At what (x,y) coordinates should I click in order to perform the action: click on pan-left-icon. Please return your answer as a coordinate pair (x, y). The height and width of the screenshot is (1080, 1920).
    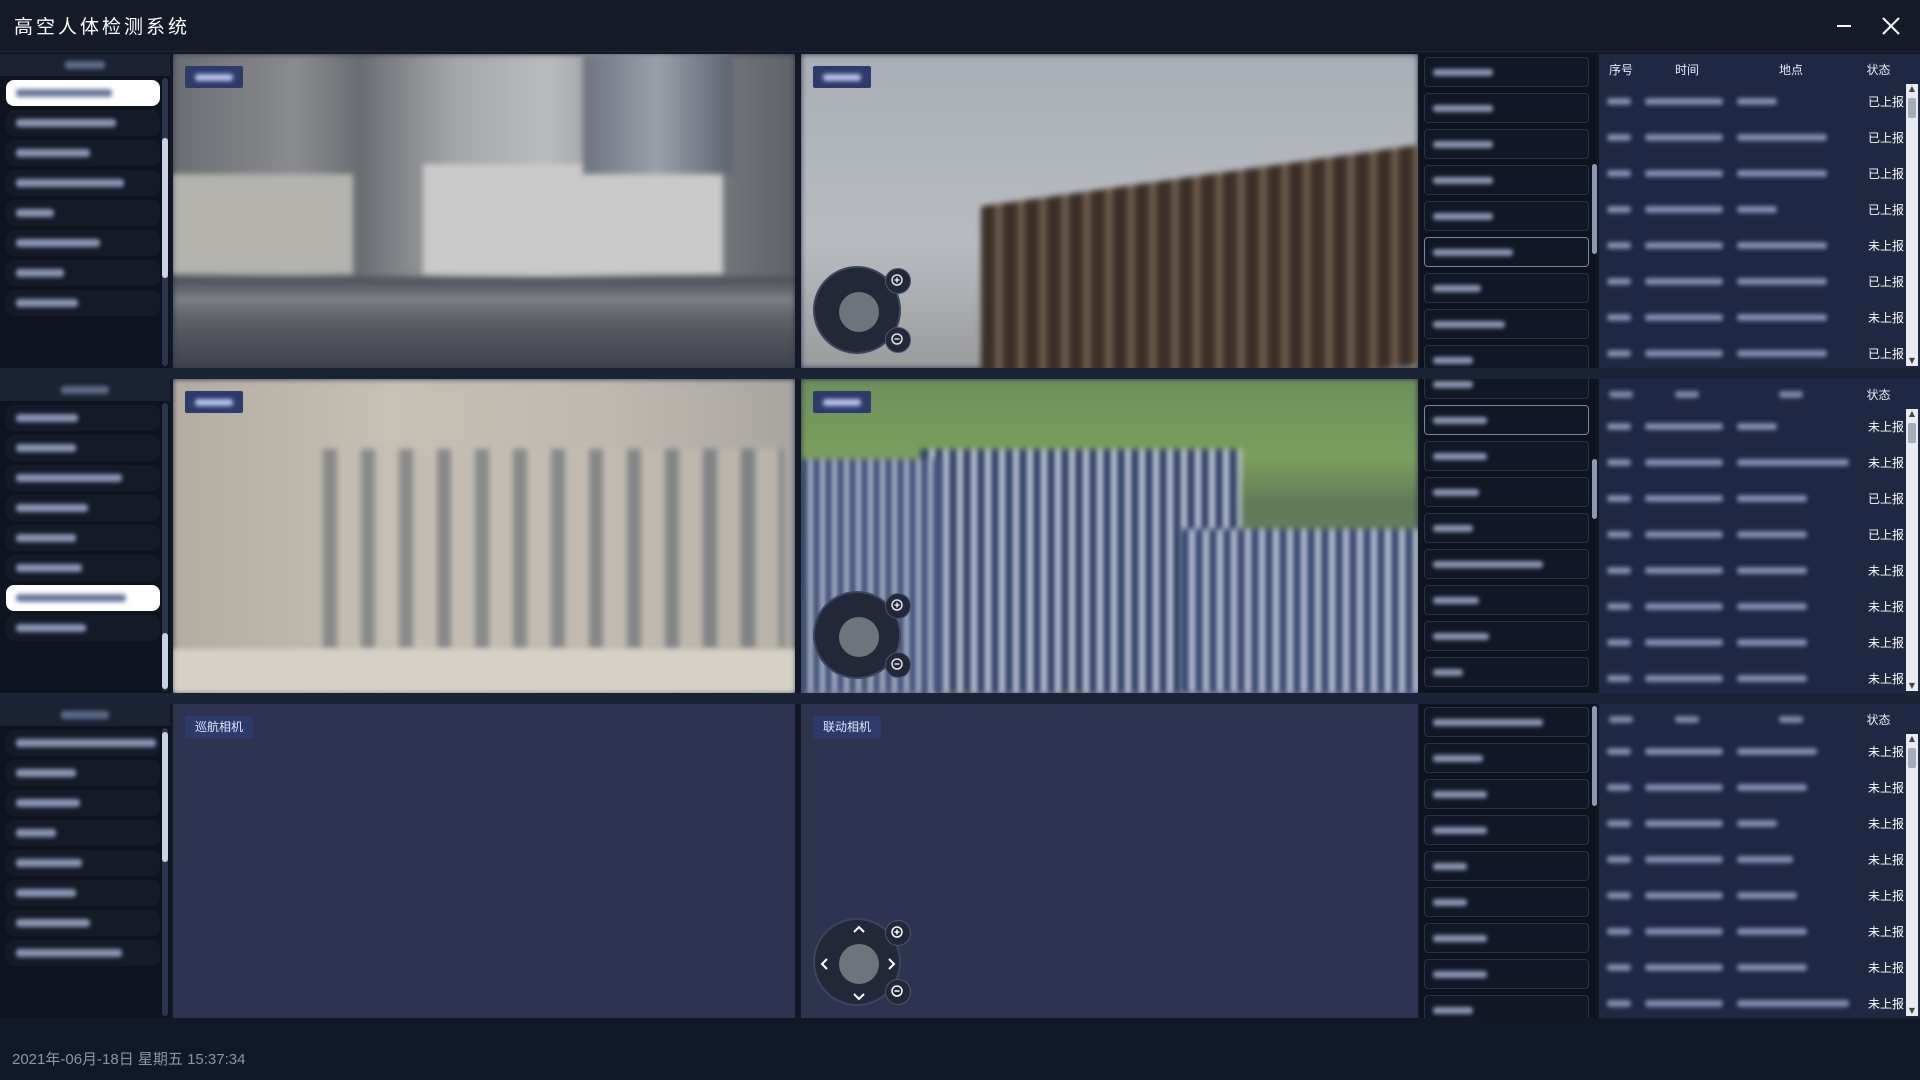
    Looking at the image, I should click on (824, 964).